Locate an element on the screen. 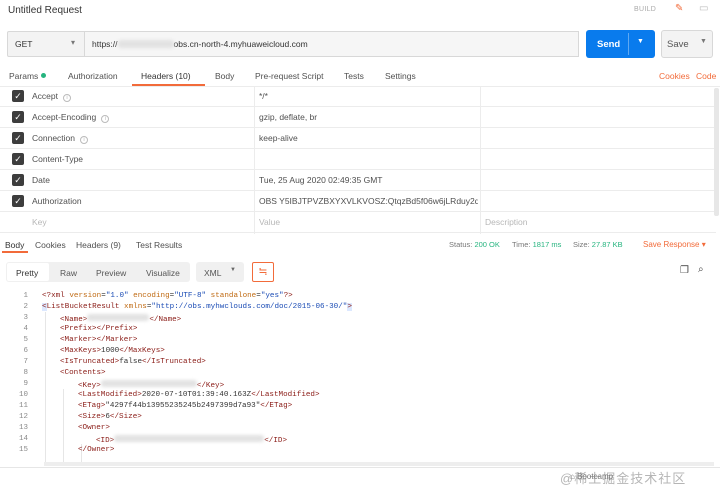 Image resolution: width=720 pixels, height=489 pixels. description-placeholder: Description is located at coordinates (506, 222).